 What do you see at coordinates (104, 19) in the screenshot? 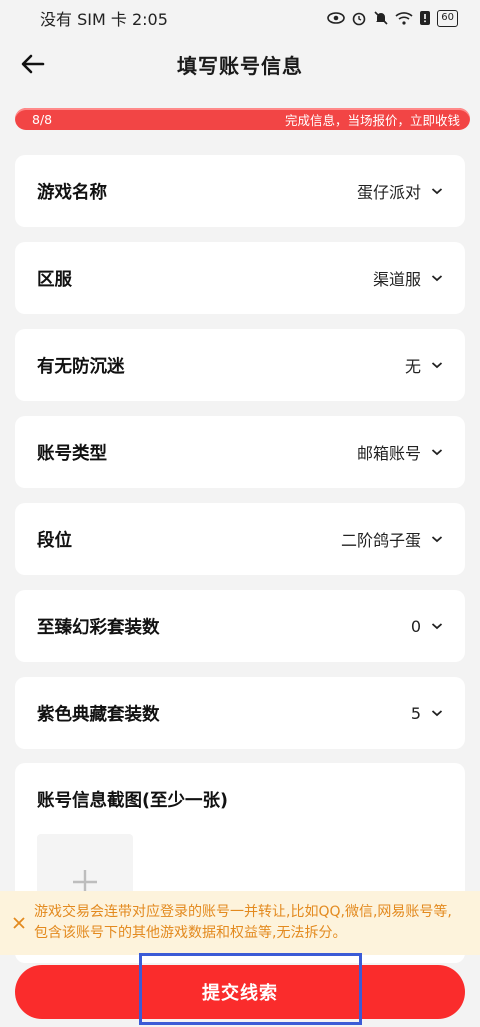
I see `carrier-time: 没有 SIM 卡 2:05` at bounding box center [104, 19].